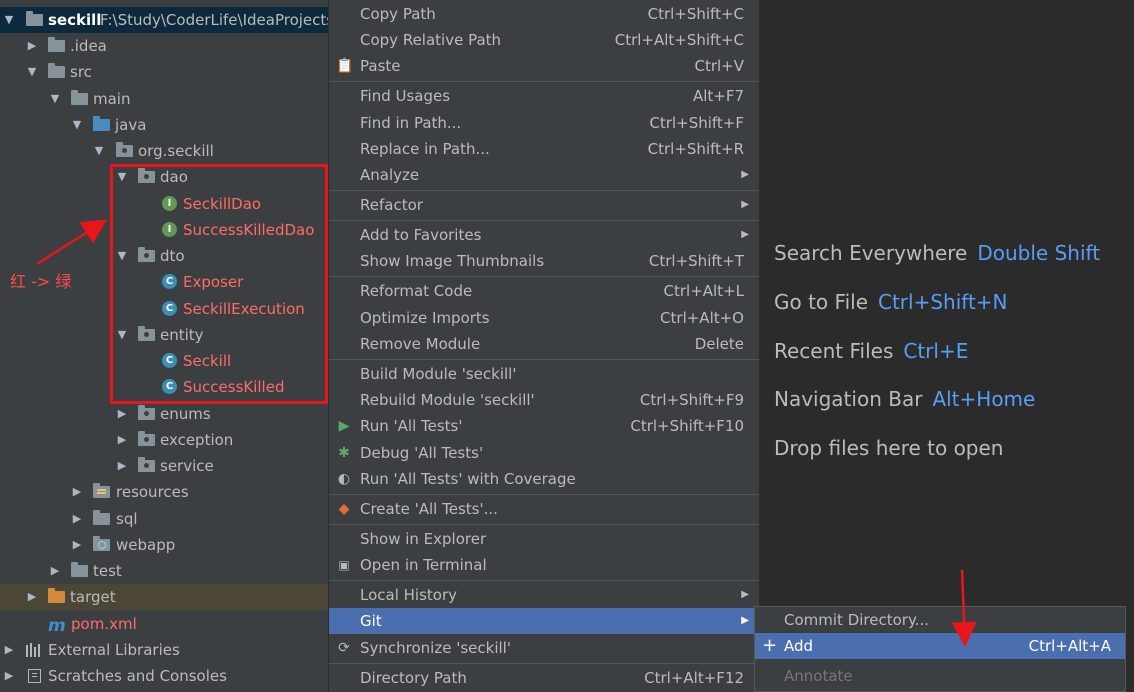 The width and height of the screenshot is (1134, 692). Describe the element at coordinates (544, 648) in the screenshot. I see `menu-item-synchronize: ⟳ Synchronize 'seckill'` at that location.